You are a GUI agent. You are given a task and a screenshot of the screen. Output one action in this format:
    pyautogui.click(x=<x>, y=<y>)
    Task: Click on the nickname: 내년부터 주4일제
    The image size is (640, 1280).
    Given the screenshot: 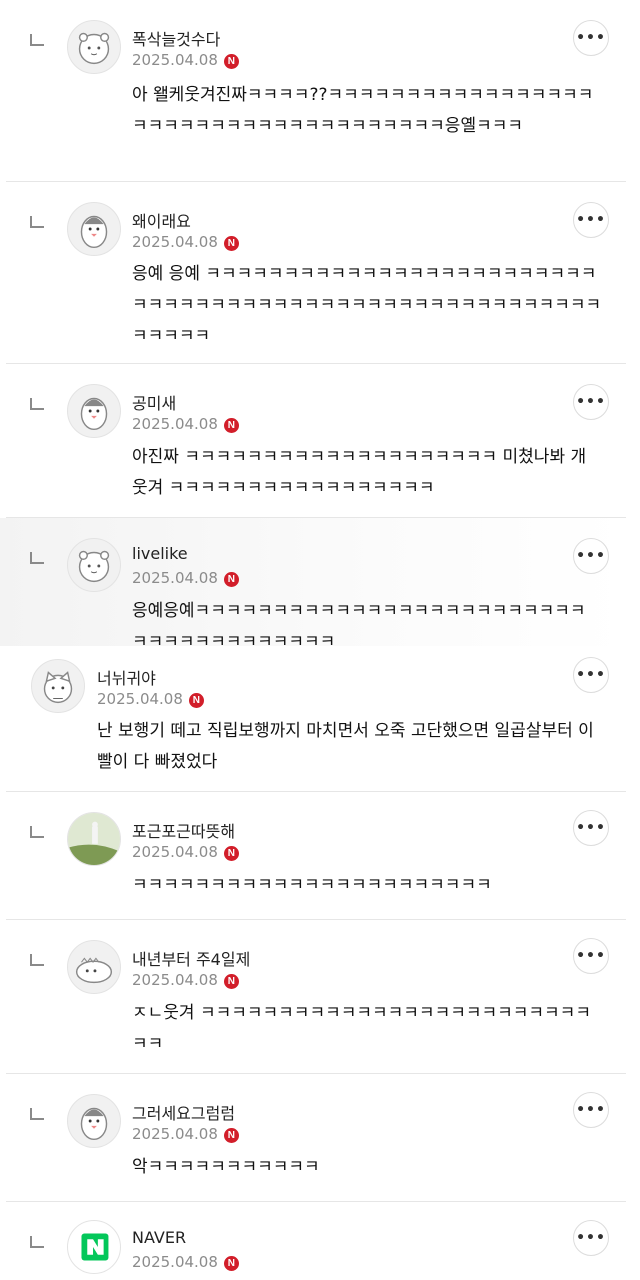 What is the action you would take?
    pyautogui.click(x=191, y=958)
    